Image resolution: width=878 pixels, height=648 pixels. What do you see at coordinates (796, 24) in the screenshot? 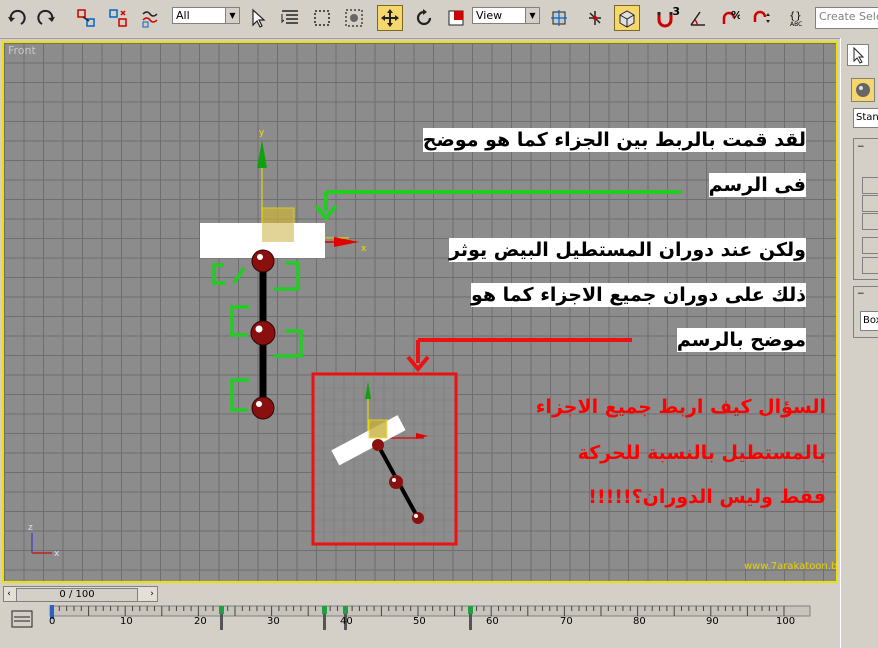
I see `svg-text: ABC` at bounding box center [796, 24].